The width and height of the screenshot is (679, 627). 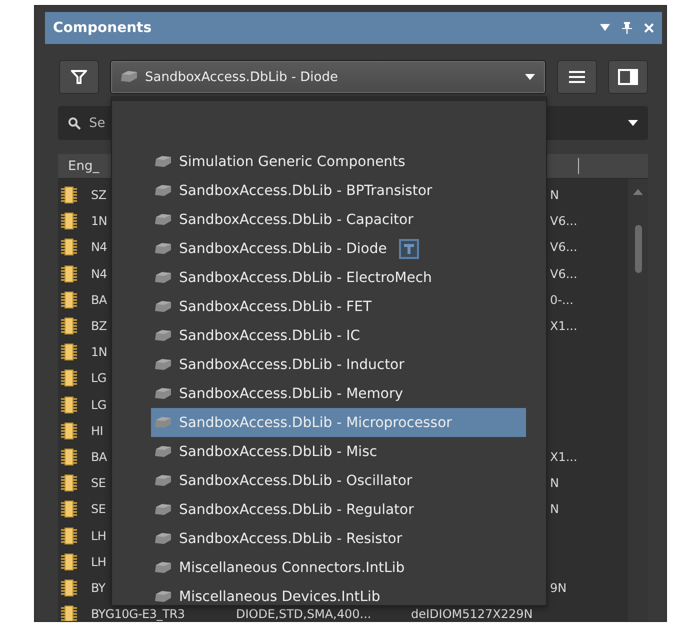 I want to click on filter-icon, so click(x=79, y=77).